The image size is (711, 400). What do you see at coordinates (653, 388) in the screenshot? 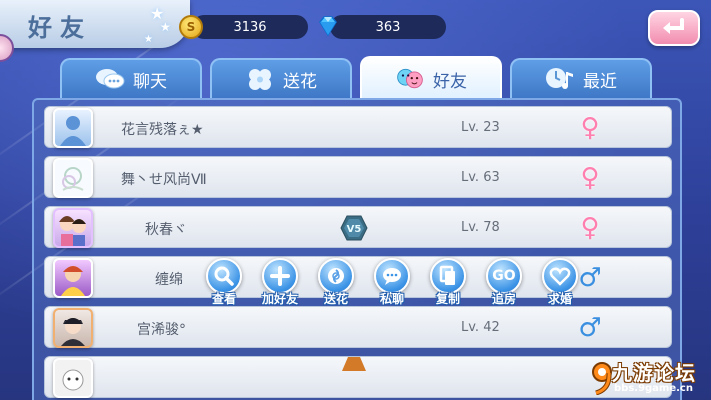
I see `watermark-url: bbs.9game.cn` at bounding box center [653, 388].